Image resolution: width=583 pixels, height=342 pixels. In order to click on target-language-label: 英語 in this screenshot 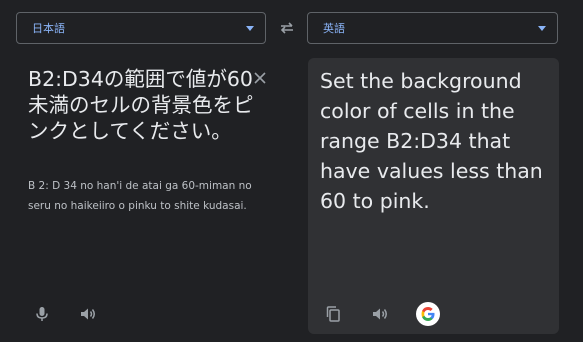, I will do `click(334, 28)`.